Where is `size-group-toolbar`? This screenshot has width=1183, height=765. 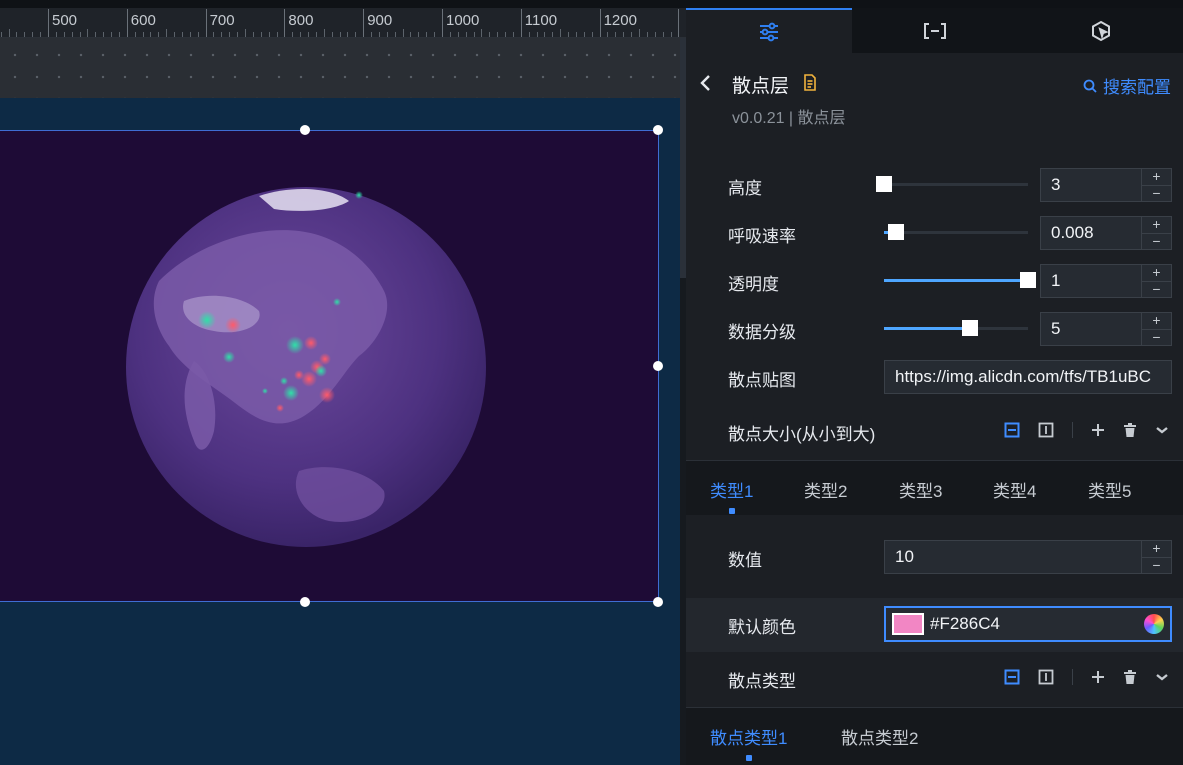 size-group-toolbar is located at coordinates (1086, 430).